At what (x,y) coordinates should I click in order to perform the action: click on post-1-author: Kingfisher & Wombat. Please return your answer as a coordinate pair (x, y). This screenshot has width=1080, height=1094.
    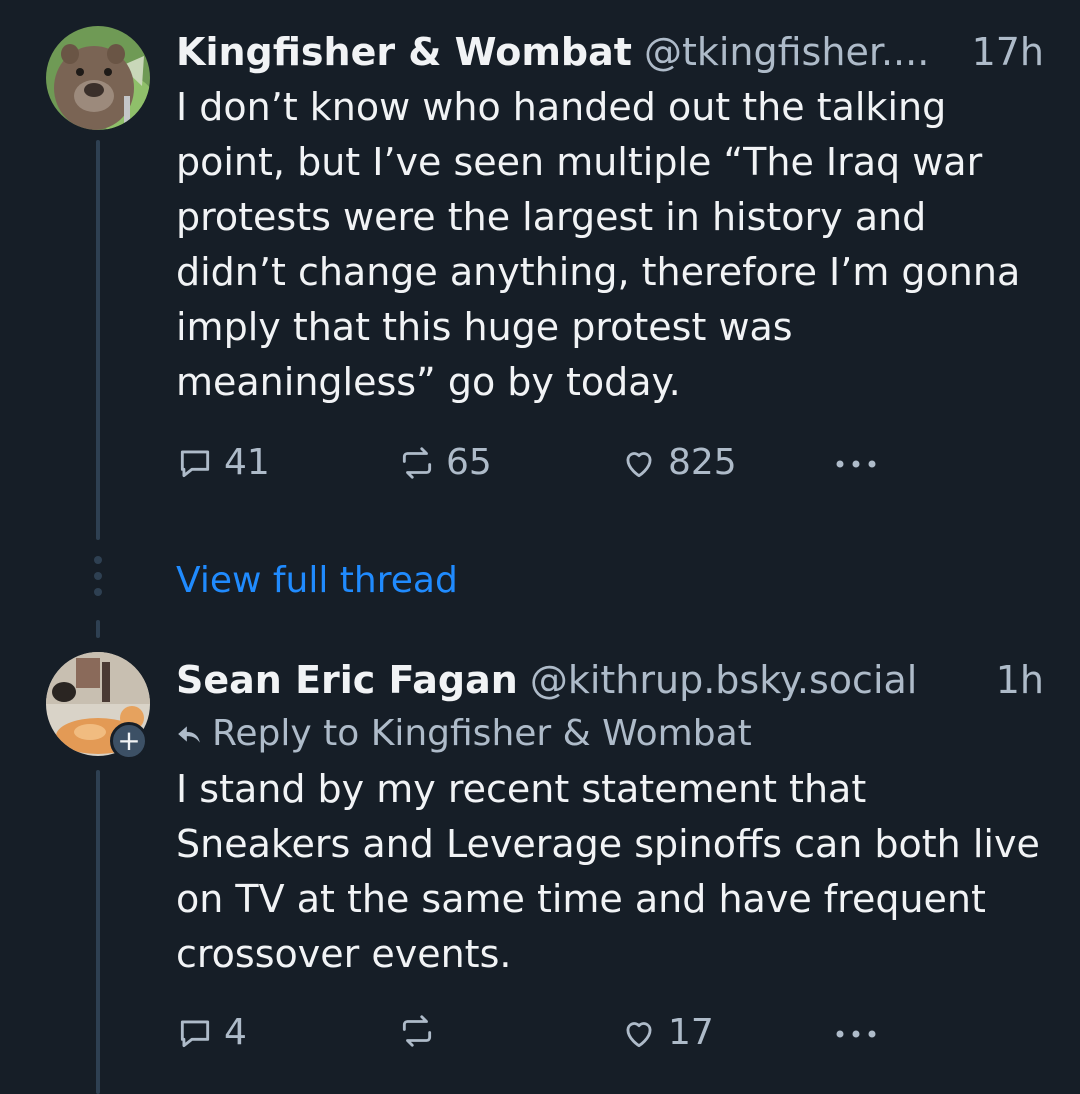
    Looking at the image, I should click on (404, 52).